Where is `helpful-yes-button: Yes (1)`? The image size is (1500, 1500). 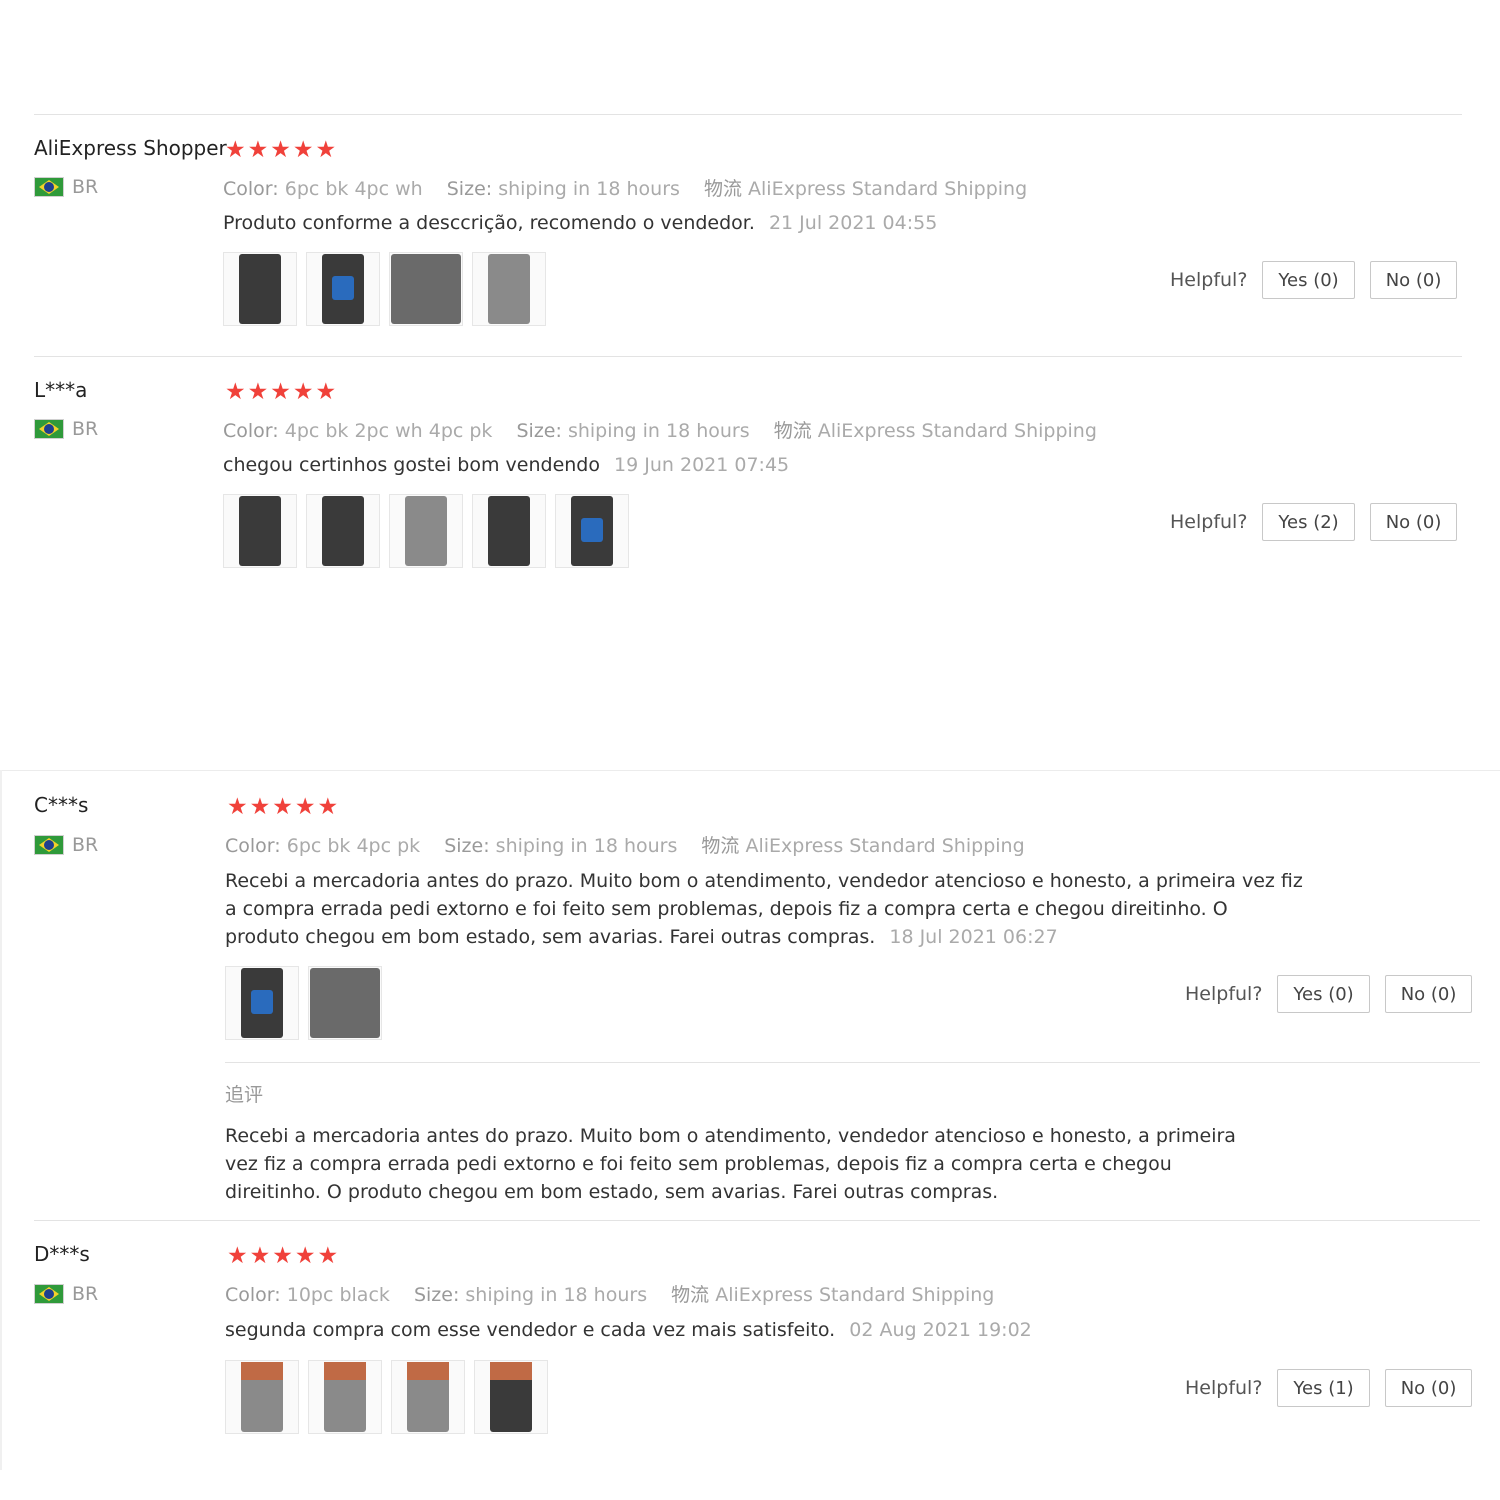
helpful-yes-button: Yes (1) is located at coordinates (1323, 1388).